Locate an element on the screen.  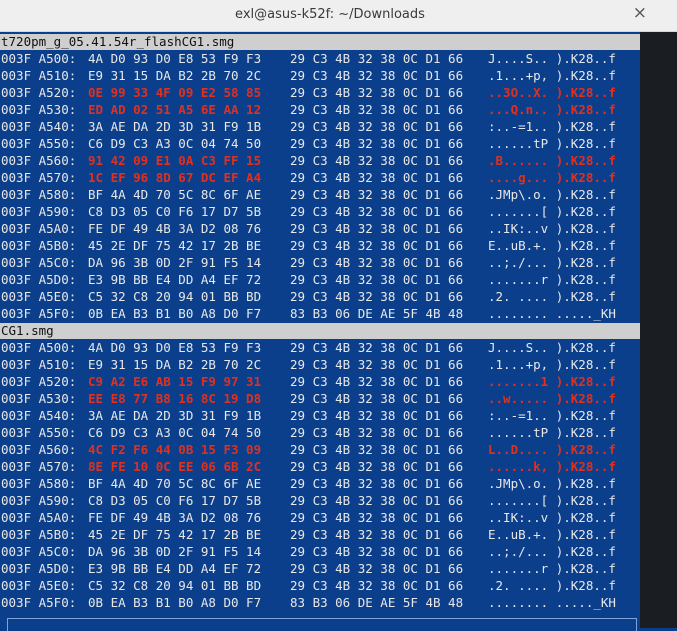
hex-bytes-group-1: DA 96 3B 0D 2F 91 F5 14 is located at coordinates (175, 551).